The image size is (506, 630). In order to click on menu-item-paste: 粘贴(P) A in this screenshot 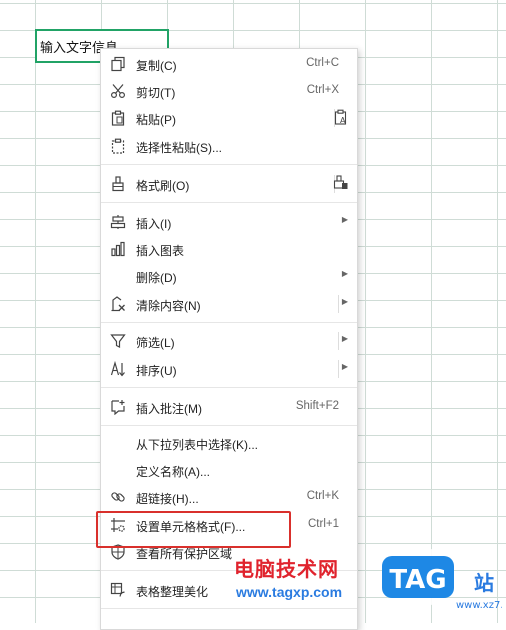, I will do `click(229, 118)`.